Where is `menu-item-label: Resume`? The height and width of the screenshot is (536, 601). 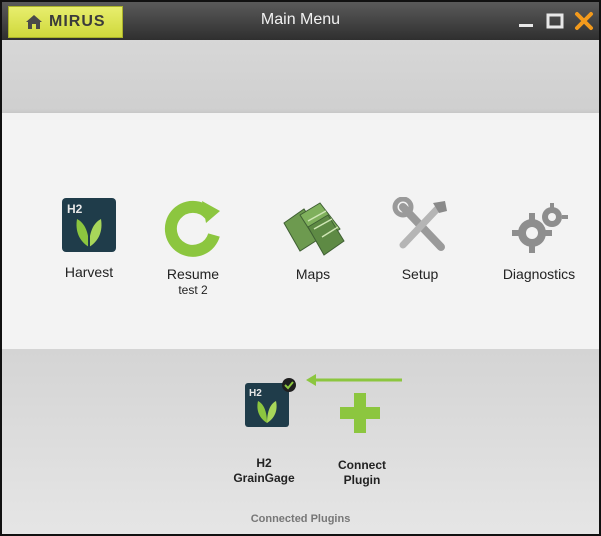 menu-item-label: Resume is located at coordinates (193, 274).